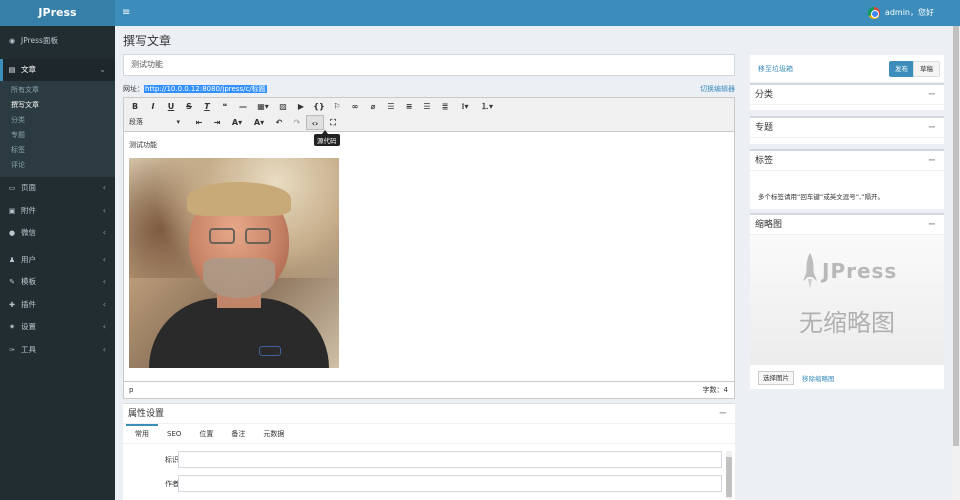 The image size is (960, 500). I want to click on numbered-list-icon: ⒈▾, so click(487, 106).